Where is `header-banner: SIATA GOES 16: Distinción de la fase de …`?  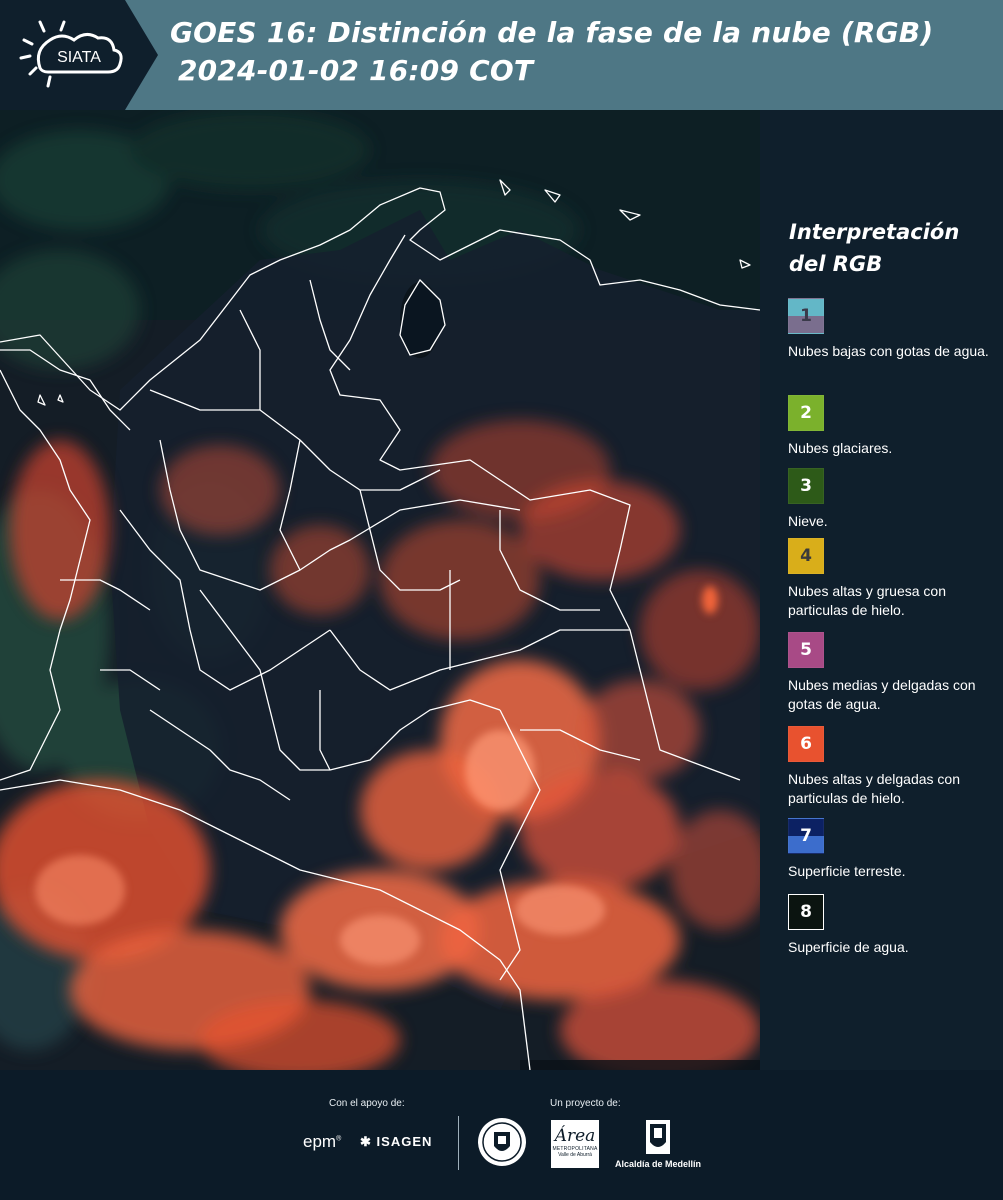 header-banner: SIATA GOES 16: Distinción de la fase de … is located at coordinates (501, 55).